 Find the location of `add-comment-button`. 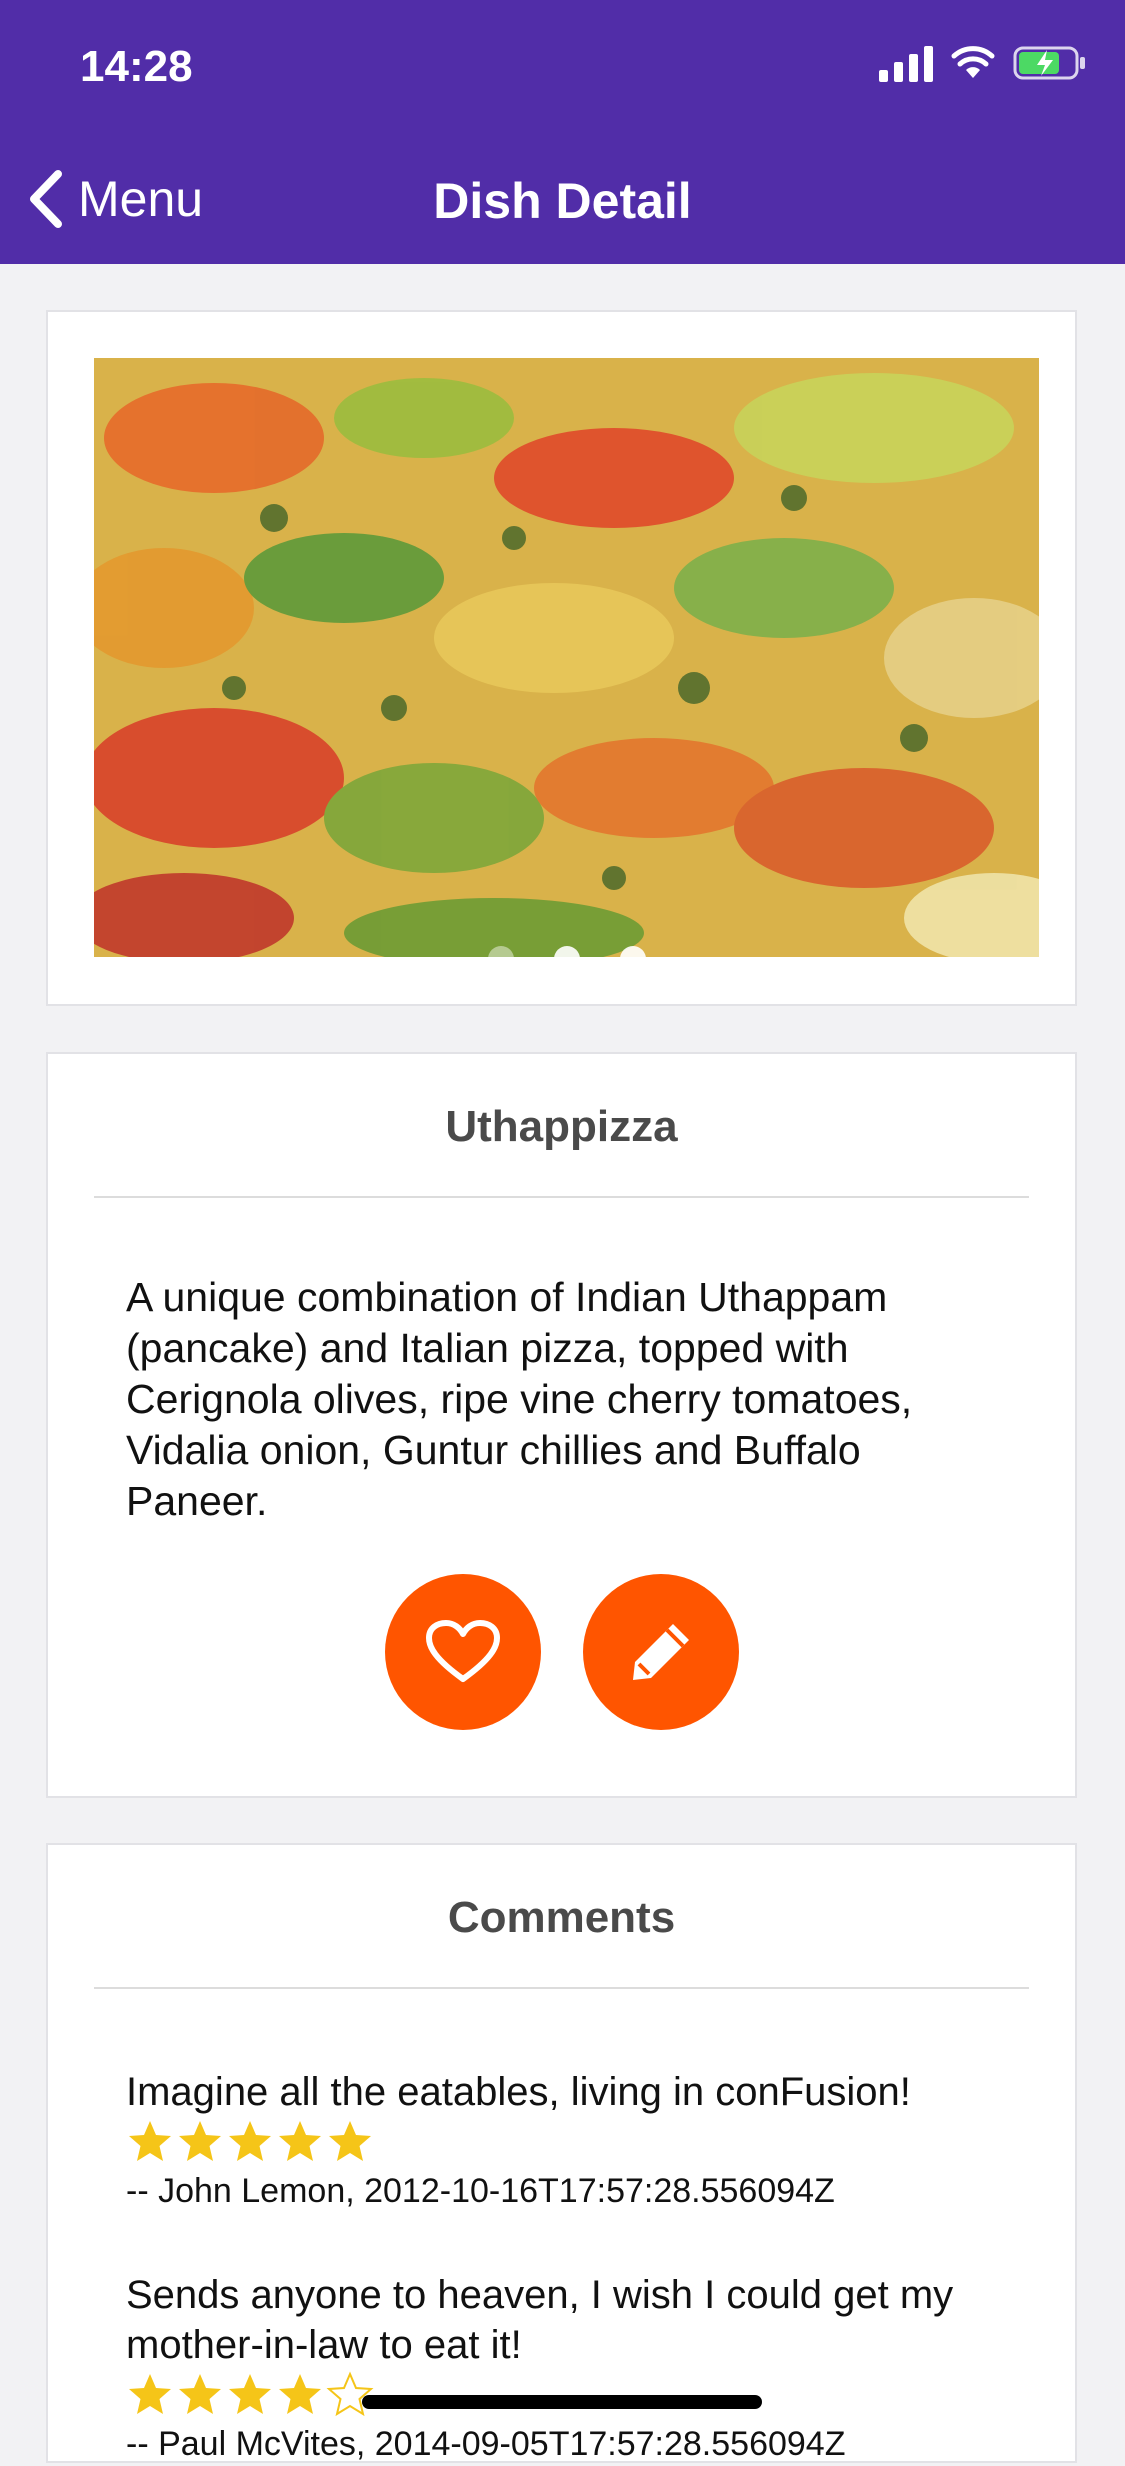

add-comment-button is located at coordinates (660, 1652).